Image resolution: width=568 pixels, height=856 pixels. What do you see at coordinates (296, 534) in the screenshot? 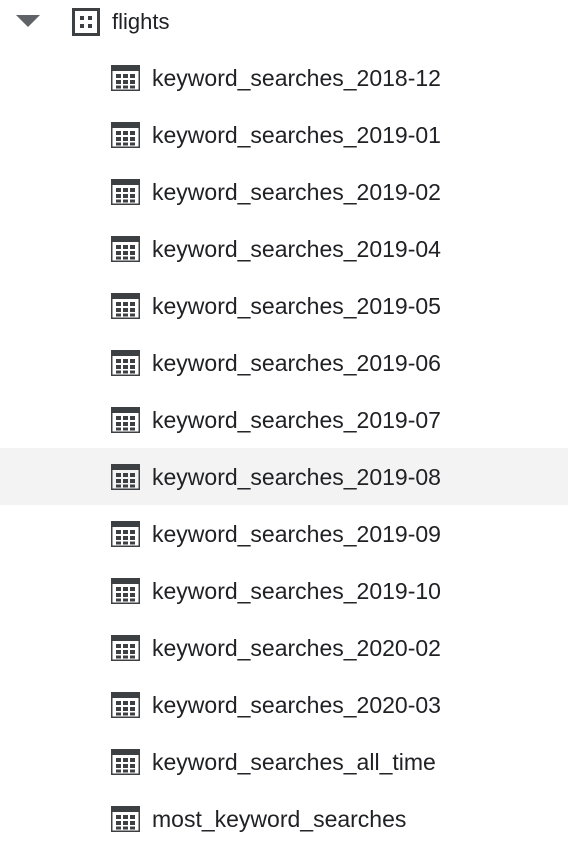
I see `table-label: keyword_searches_2019-09` at bounding box center [296, 534].